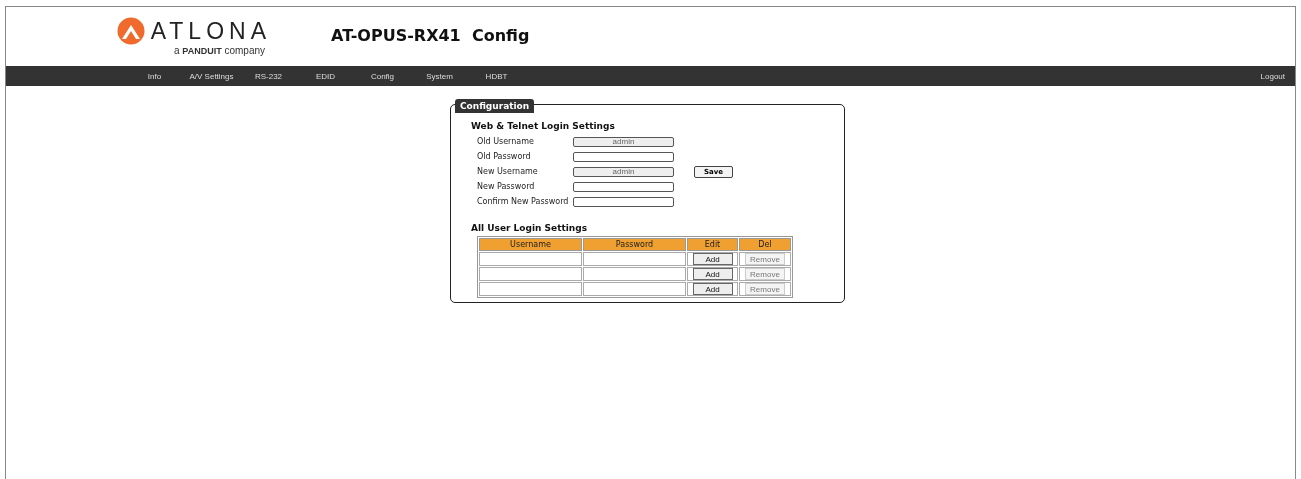 This screenshot has width=1301, height=479. What do you see at coordinates (712, 244) in the screenshot?
I see `column-header: Edit` at bounding box center [712, 244].